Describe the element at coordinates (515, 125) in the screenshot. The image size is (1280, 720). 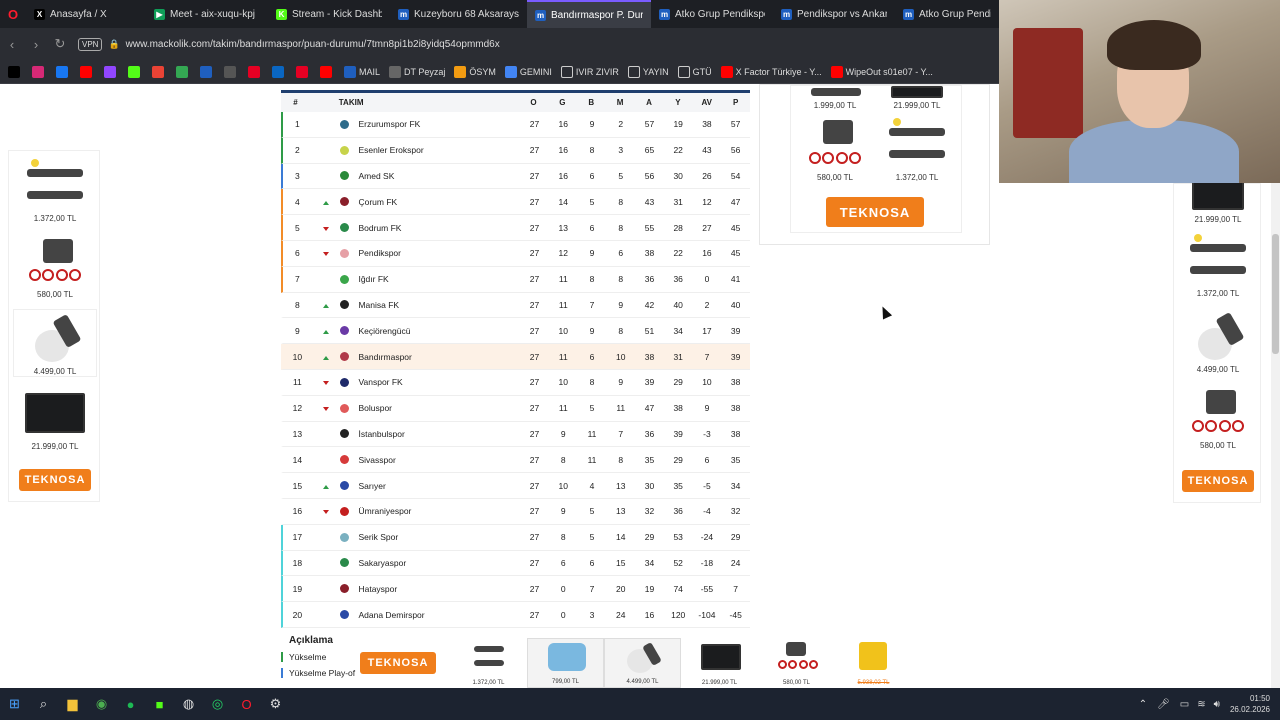
I see `table-row: 1 Erzurumspor FK 27 16 9 2 57 19 38 57` at that location.